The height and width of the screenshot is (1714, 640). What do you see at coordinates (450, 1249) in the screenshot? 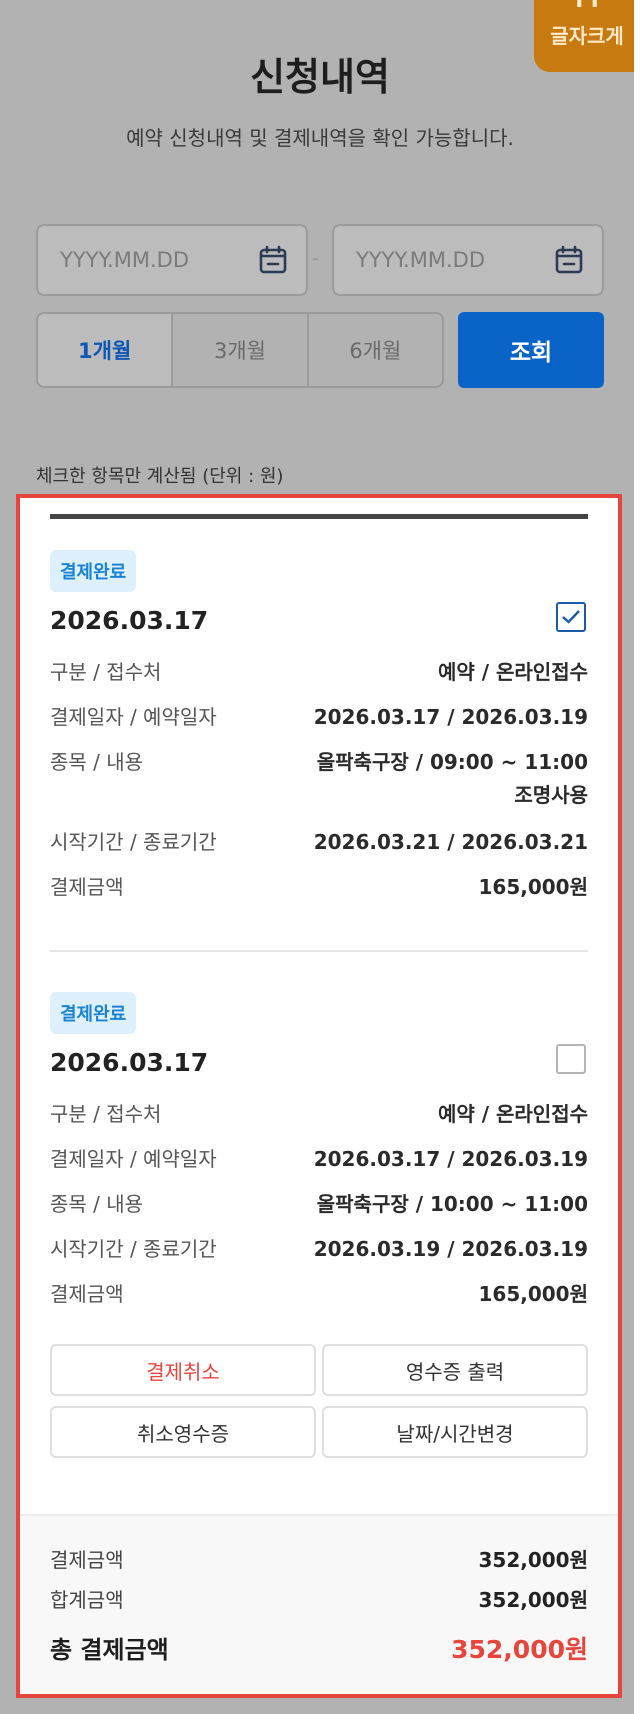
I see `detail-value: 2026.03.19 / 2026.03.19` at bounding box center [450, 1249].